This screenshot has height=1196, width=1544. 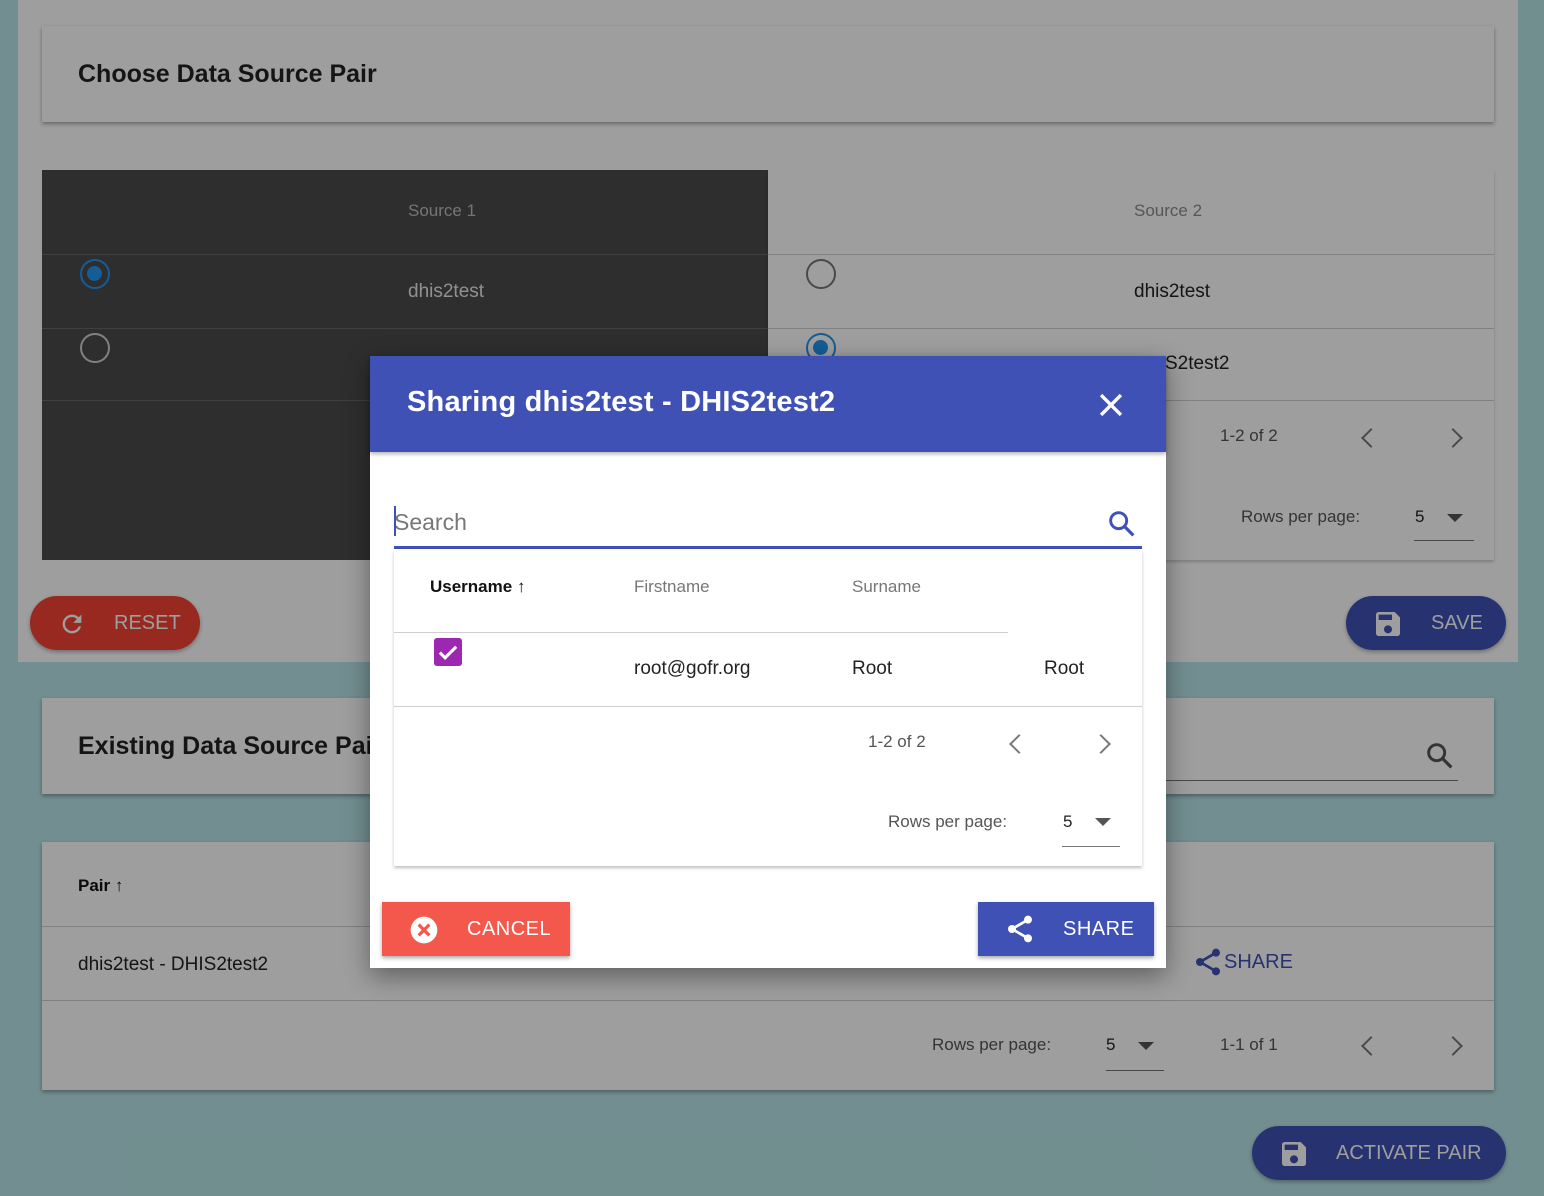 I want to click on dialog-header: Sharing dhis2test - DHIS2test2, so click(x=768, y=404).